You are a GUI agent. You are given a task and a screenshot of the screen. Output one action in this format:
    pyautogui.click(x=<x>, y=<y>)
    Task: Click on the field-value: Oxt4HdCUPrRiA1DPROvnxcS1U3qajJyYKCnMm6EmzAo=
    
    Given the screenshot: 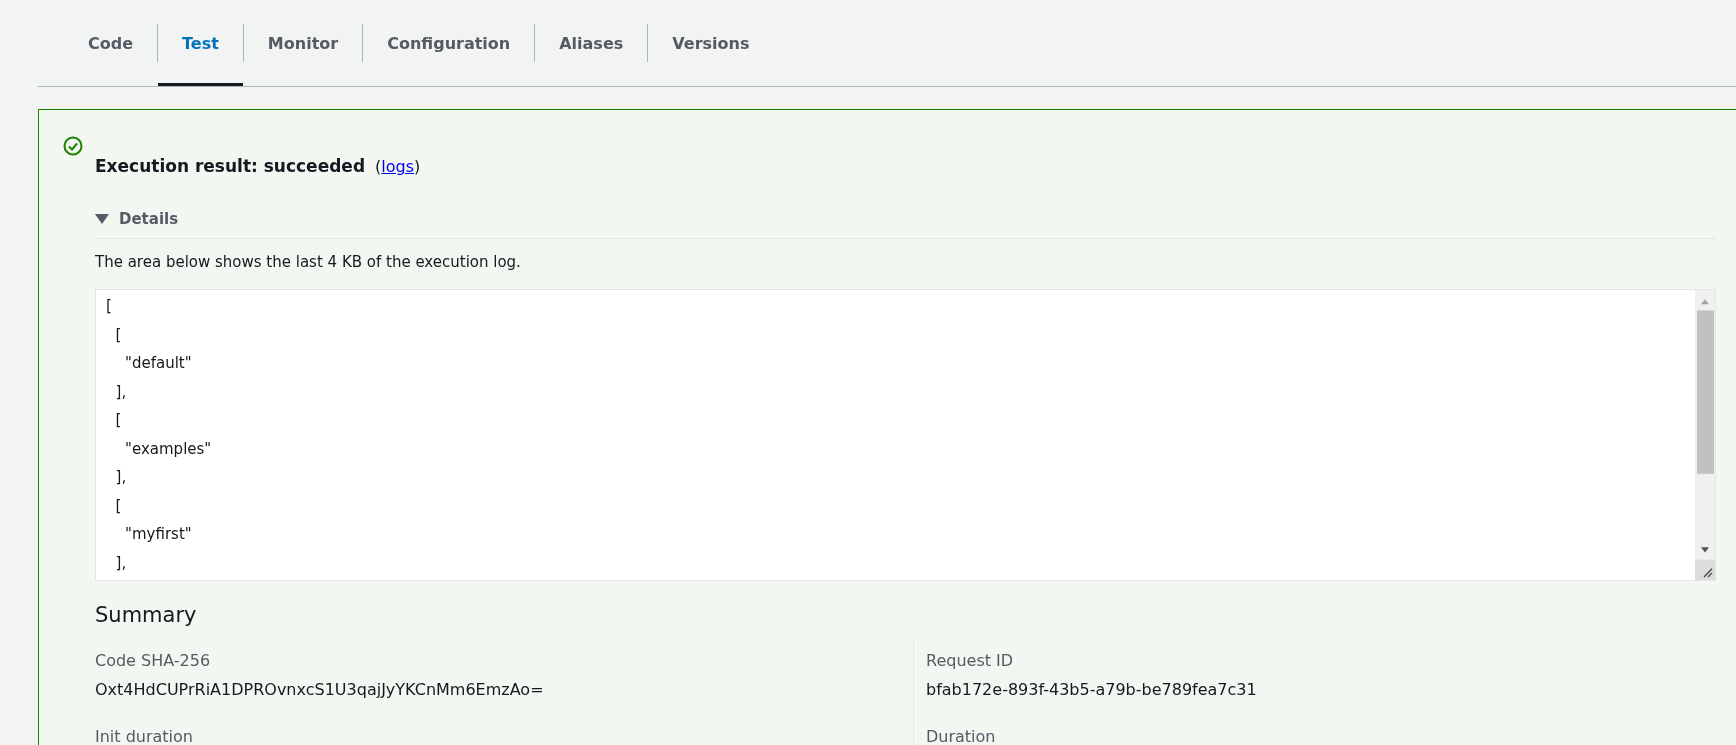 What is the action you would take?
    pyautogui.click(x=320, y=689)
    